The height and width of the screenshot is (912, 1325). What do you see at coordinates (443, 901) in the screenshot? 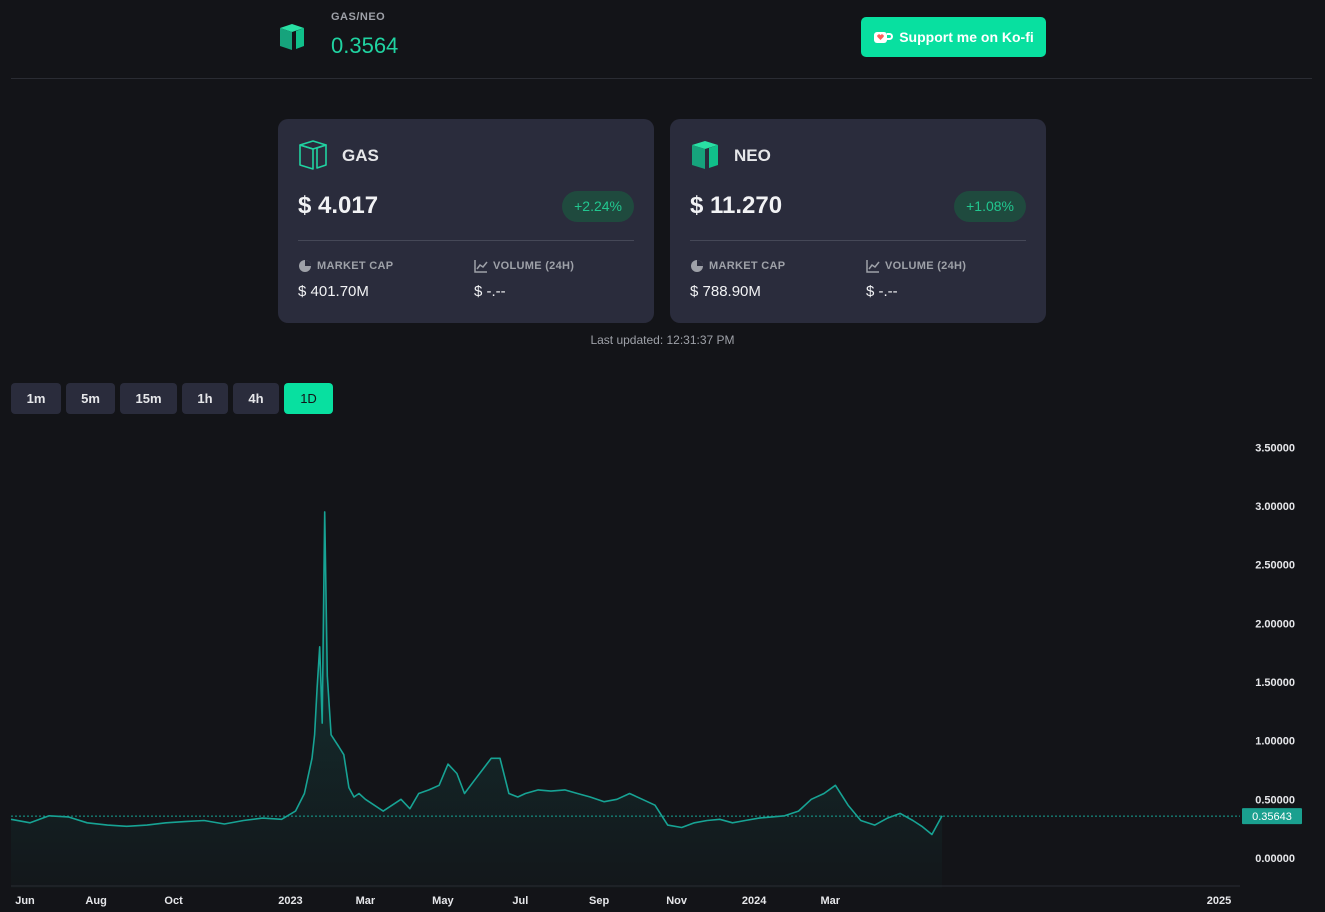
I see `x-tick-label: May` at bounding box center [443, 901].